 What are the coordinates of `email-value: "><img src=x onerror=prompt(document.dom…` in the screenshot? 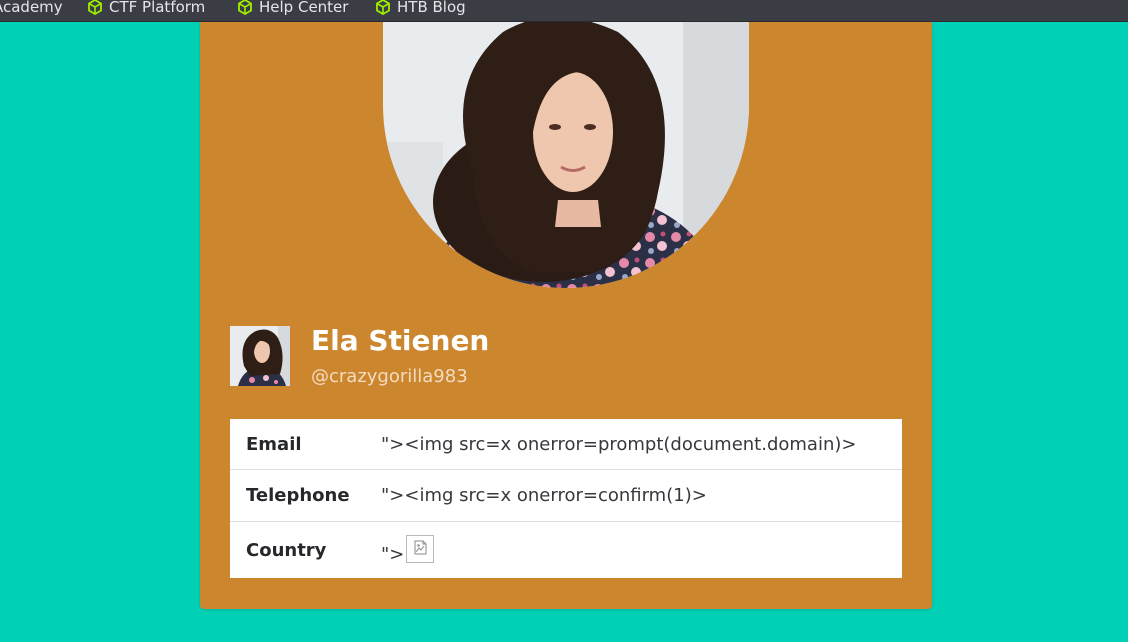 It's located at (619, 444).